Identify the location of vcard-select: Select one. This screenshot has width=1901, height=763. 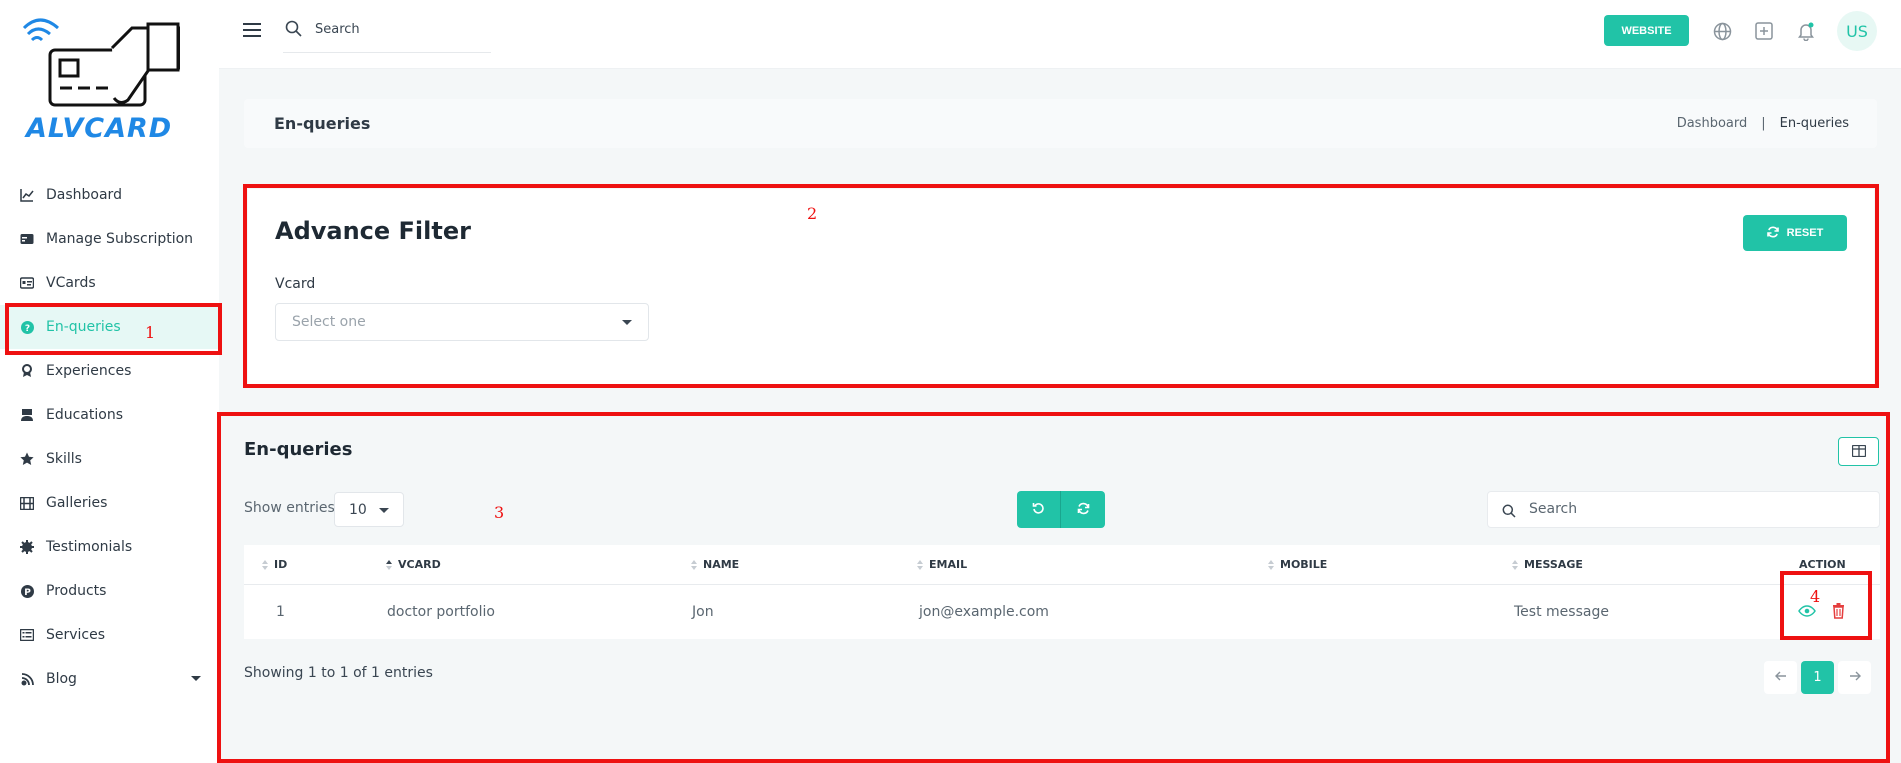
(462, 322).